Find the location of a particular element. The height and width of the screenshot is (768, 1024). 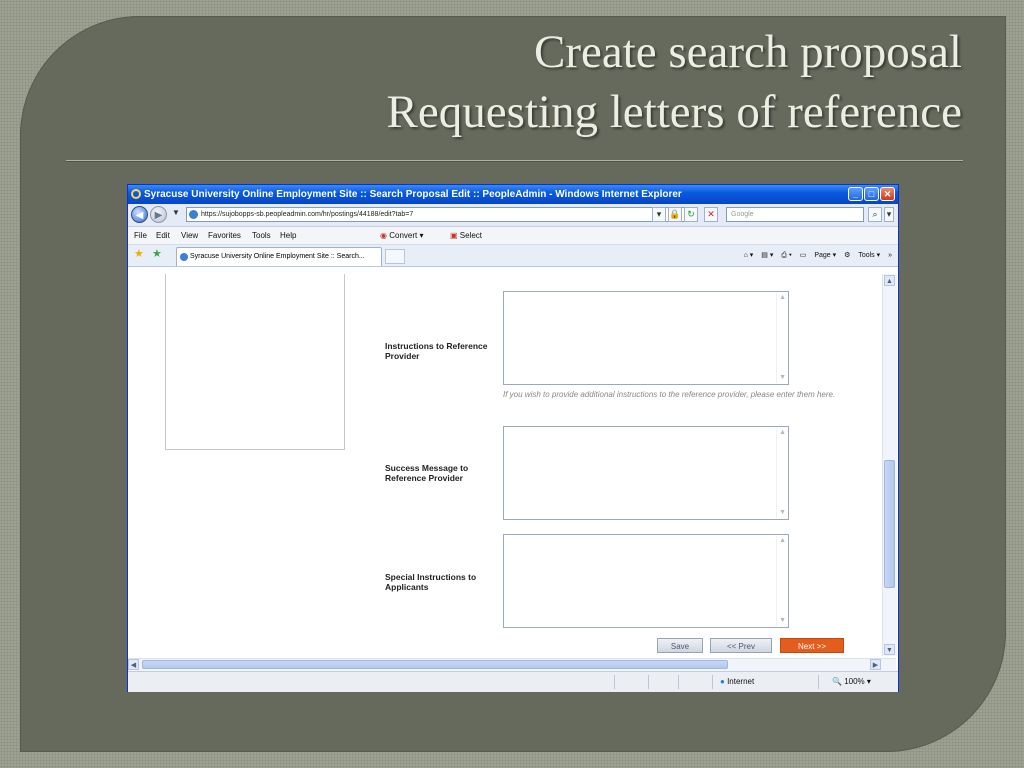

tools-menu: ⚙ Tools ▾ is located at coordinates (862, 255).